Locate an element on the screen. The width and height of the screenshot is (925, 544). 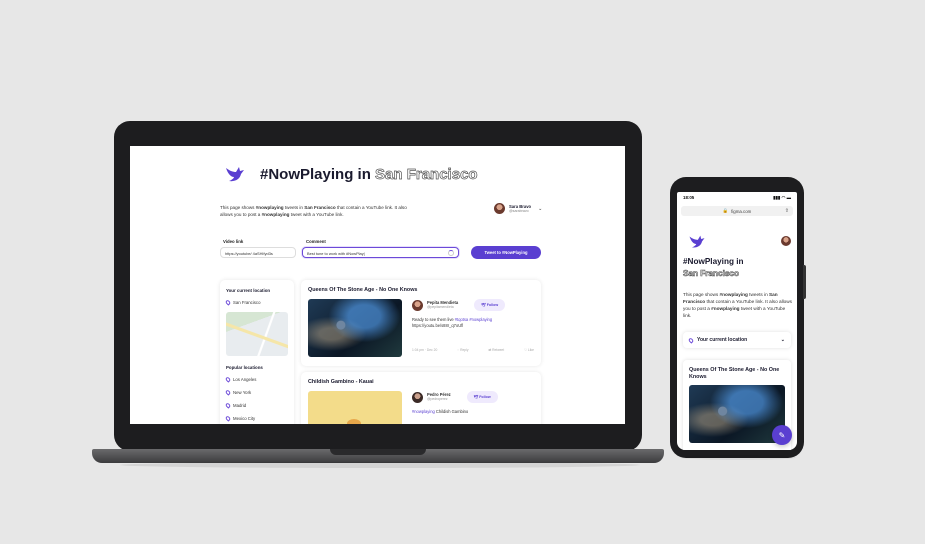
user-name: Sara Bravo is located at coordinates (520, 206).